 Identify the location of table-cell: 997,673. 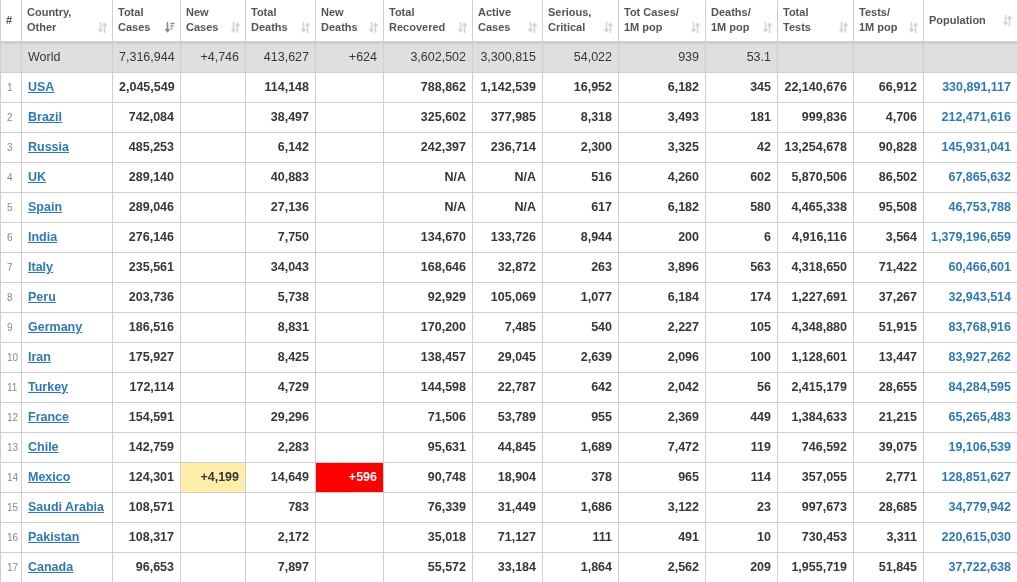
(824, 506).